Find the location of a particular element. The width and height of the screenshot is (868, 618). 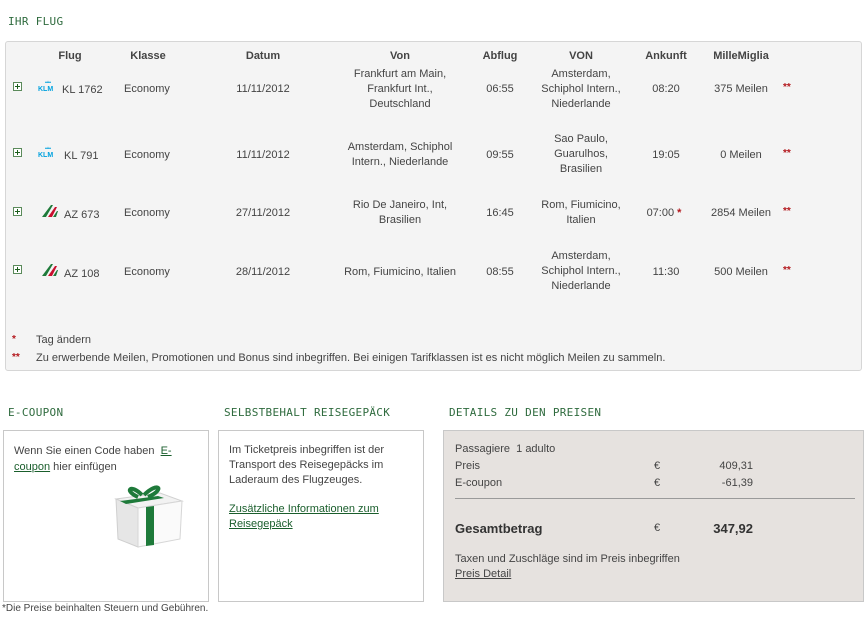

header-nach: VON is located at coordinates (581, 56).